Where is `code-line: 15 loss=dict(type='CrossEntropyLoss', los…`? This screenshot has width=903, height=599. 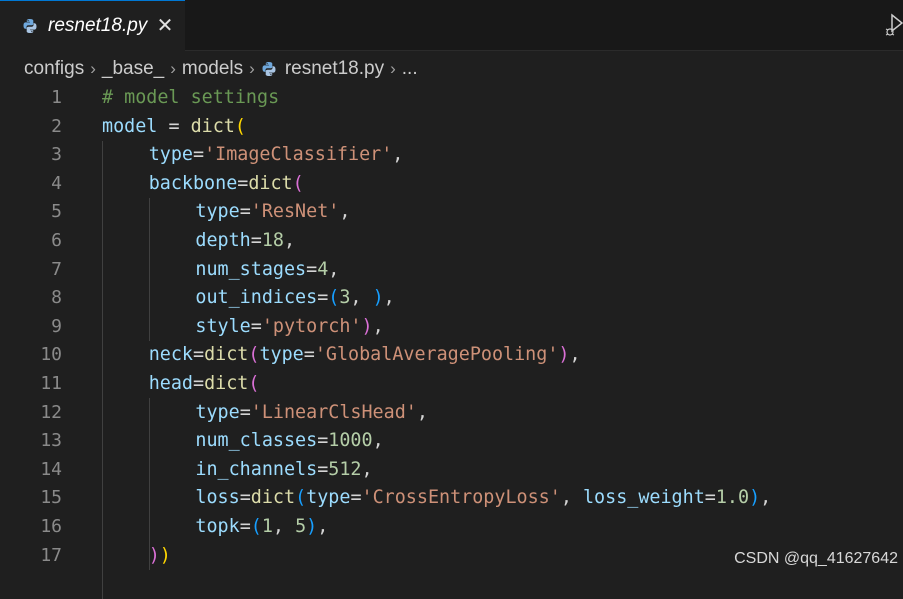 code-line: 15 loss=dict(type='CrossEntropyLoss', los… is located at coordinates (451, 498).